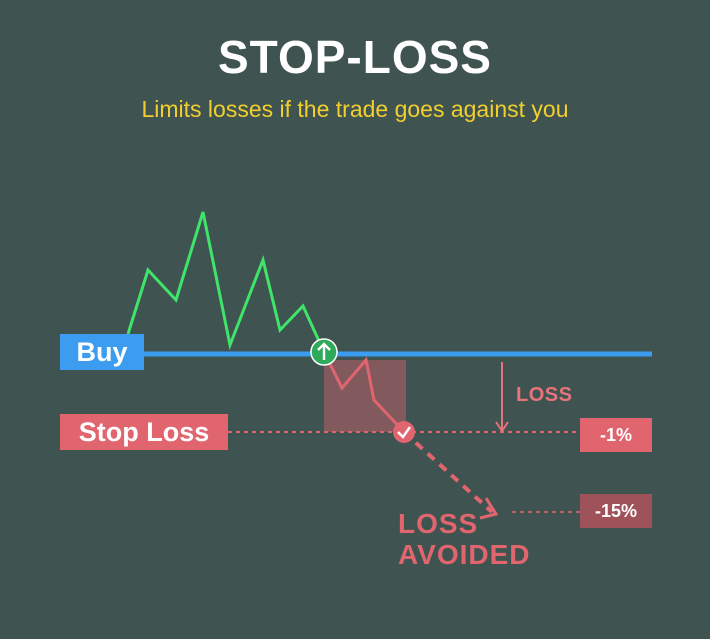  I want to click on avoided-projection-line, so click(448, 472).